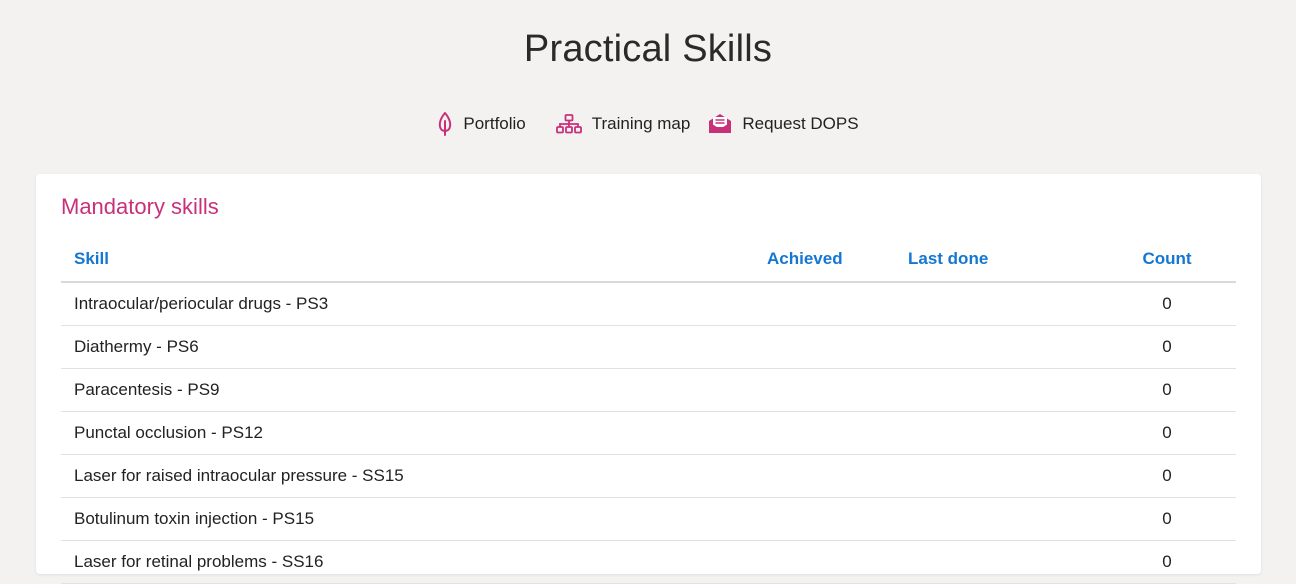 The height and width of the screenshot is (584, 1296). I want to click on cell-skill: Punctal occlusion - PS12, so click(411, 433).